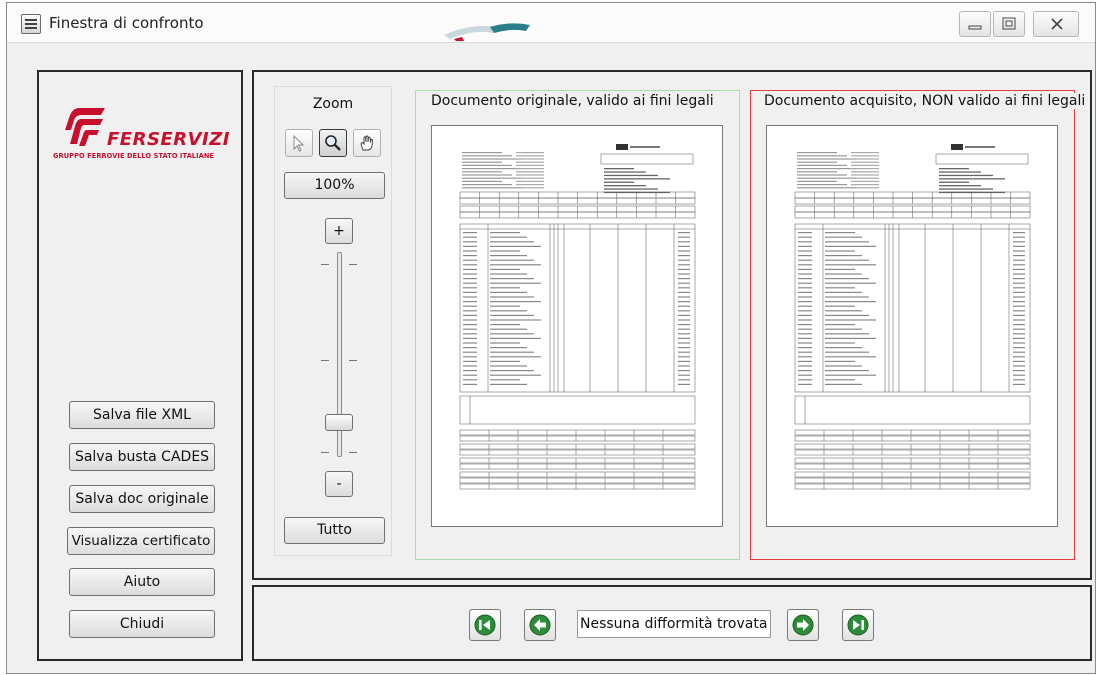 This screenshot has height=675, width=1102. Describe the element at coordinates (142, 499) in the screenshot. I see `save-original-button: Salva doc originale` at that location.